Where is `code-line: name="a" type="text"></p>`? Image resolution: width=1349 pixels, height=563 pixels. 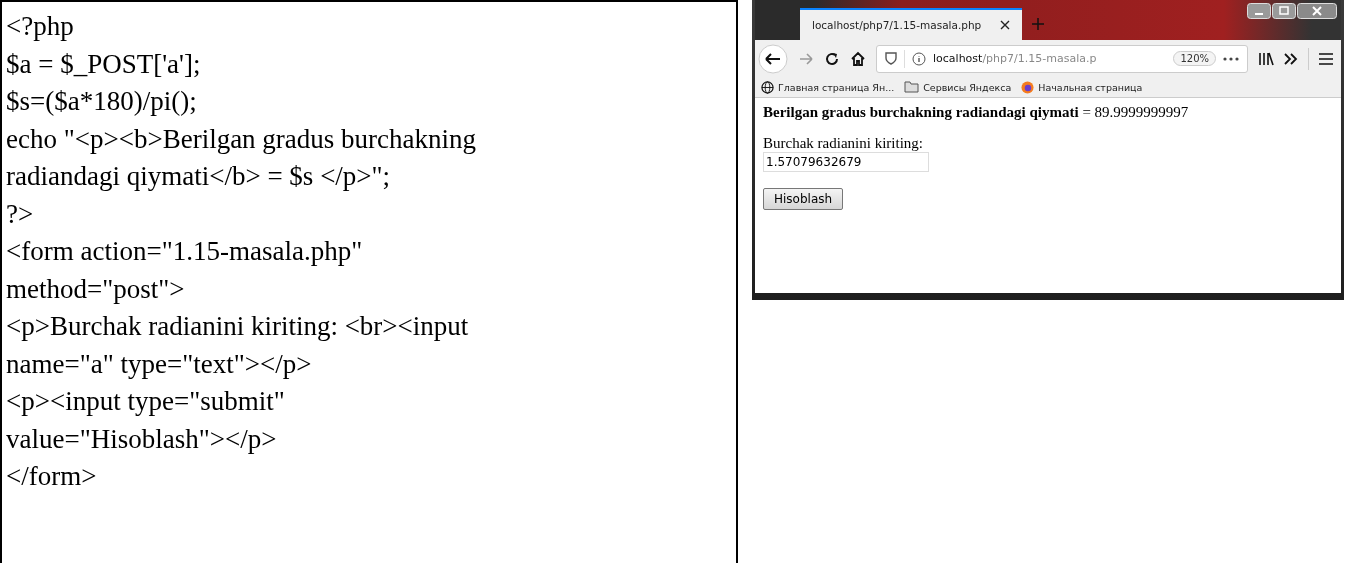
code-line: name="a" type="text"></p> is located at coordinates (159, 364).